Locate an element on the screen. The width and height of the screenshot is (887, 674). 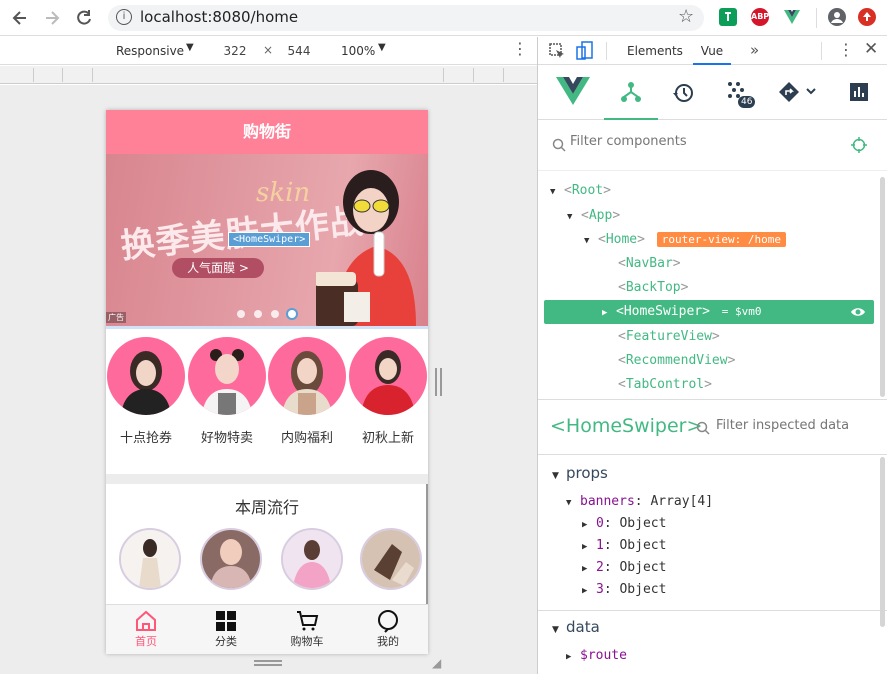
adblock-icon is located at coordinates (728, 17).